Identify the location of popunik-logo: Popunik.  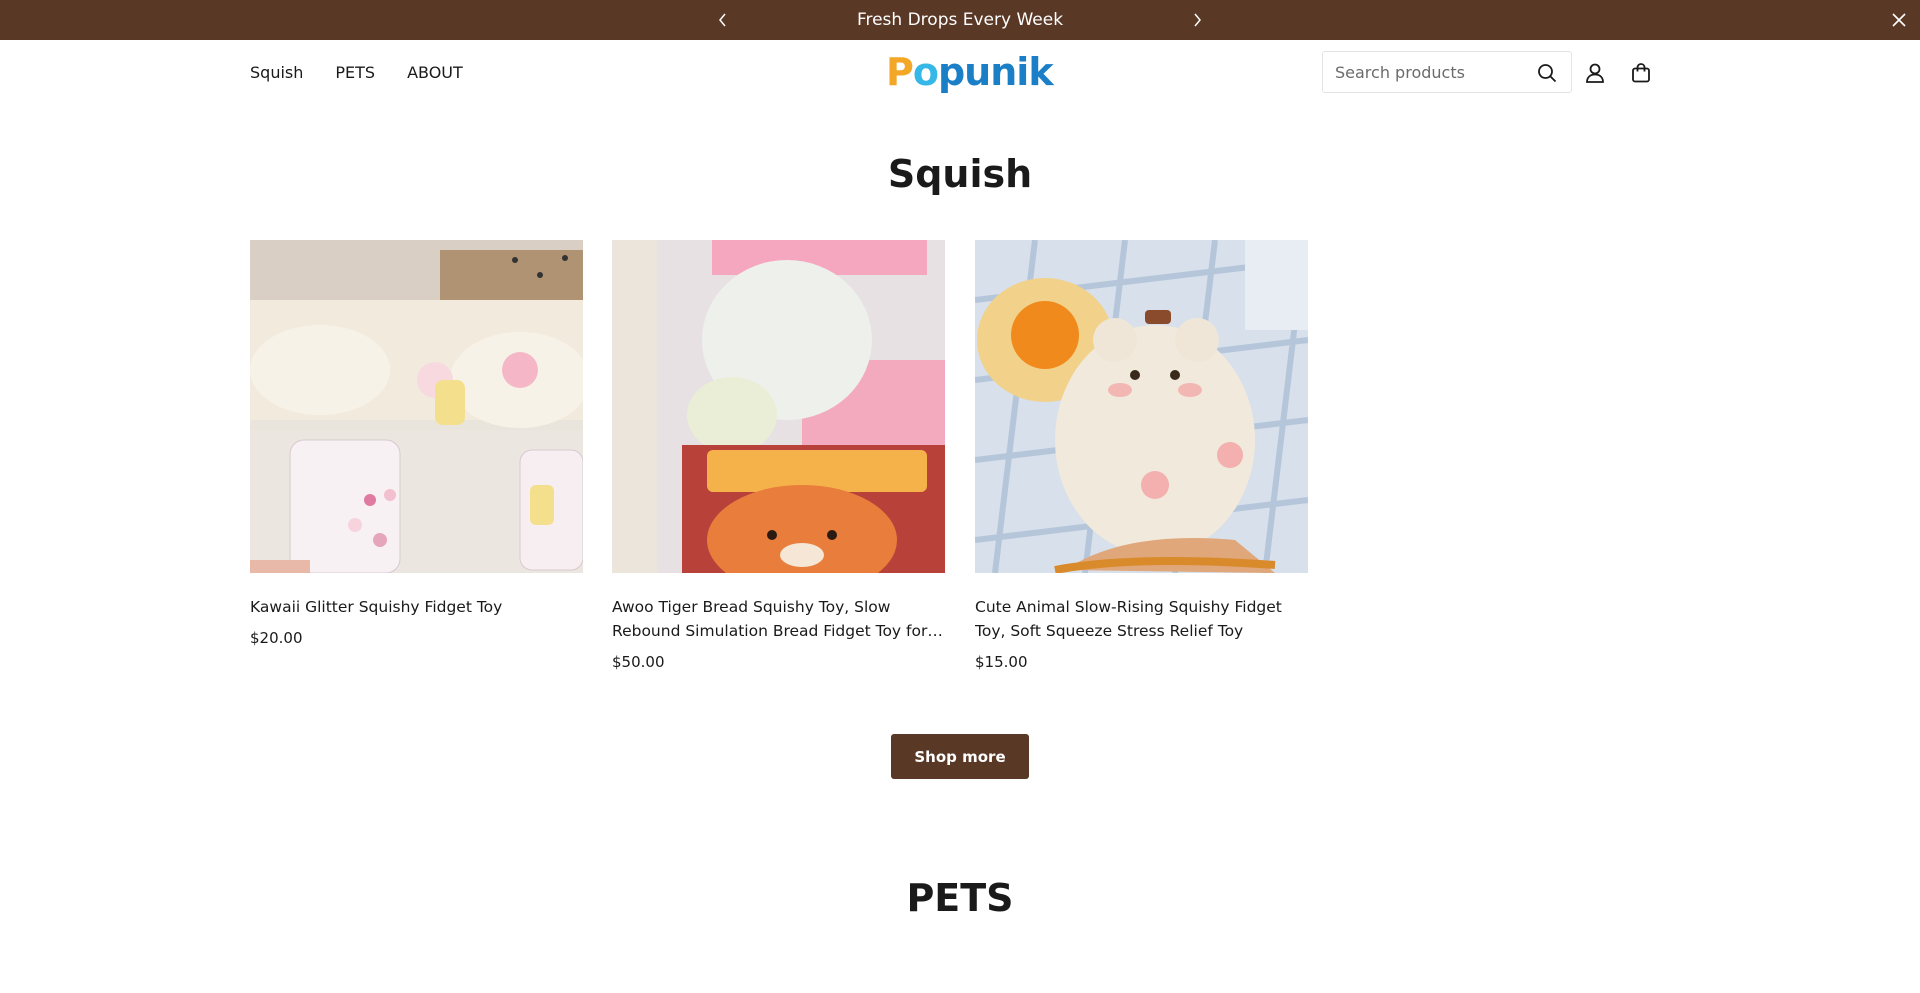
(970, 72).